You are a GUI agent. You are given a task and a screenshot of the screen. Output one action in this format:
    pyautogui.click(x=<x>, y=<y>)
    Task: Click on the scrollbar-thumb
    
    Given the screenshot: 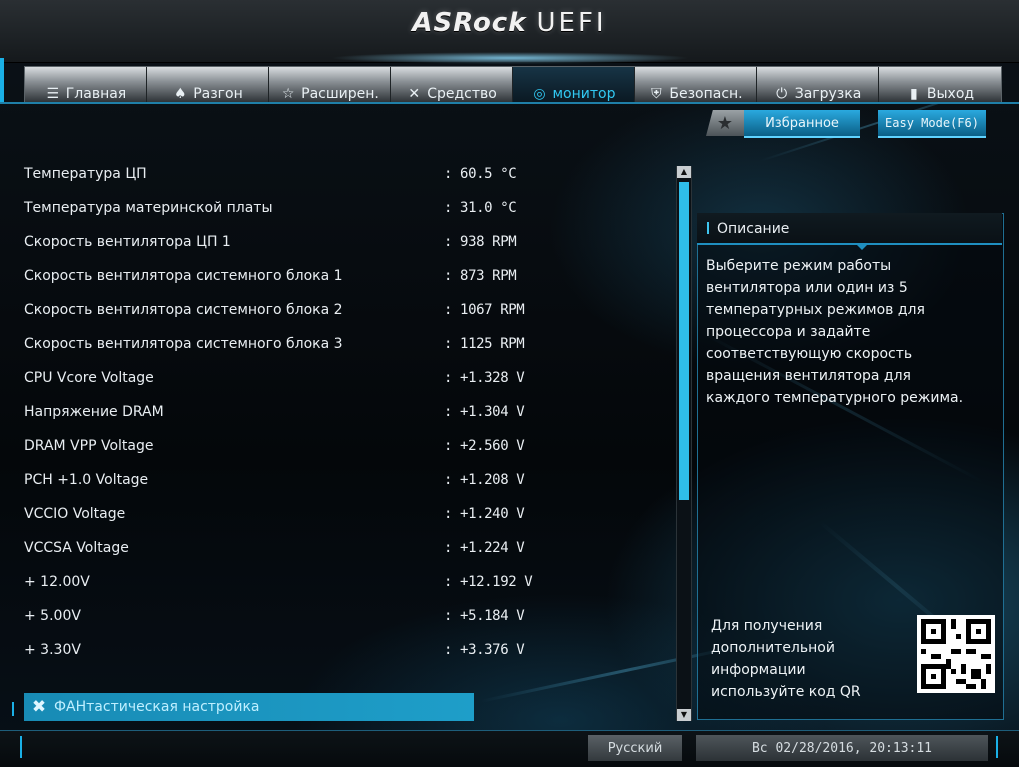 What is the action you would take?
    pyautogui.click(x=684, y=341)
    